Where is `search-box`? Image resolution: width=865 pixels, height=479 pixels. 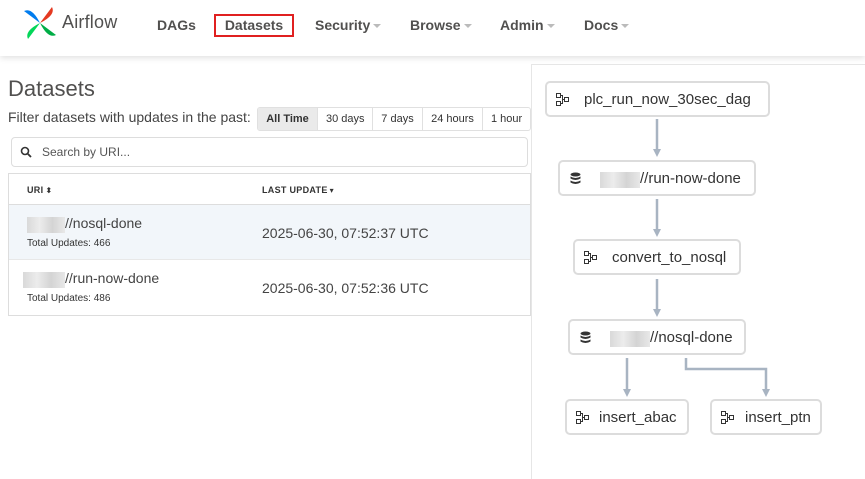 search-box is located at coordinates (269, 152).